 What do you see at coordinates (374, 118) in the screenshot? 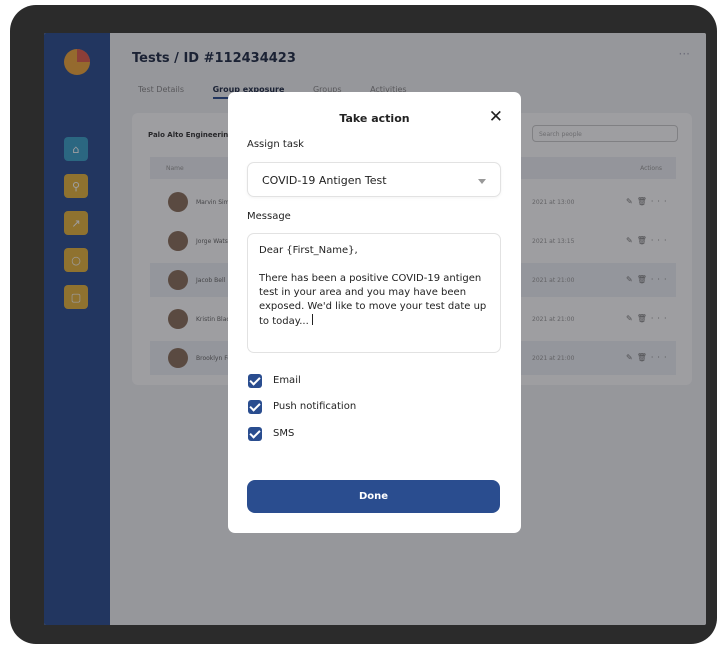
I see `modal-title: Take action` at bounding box center [374, 118].